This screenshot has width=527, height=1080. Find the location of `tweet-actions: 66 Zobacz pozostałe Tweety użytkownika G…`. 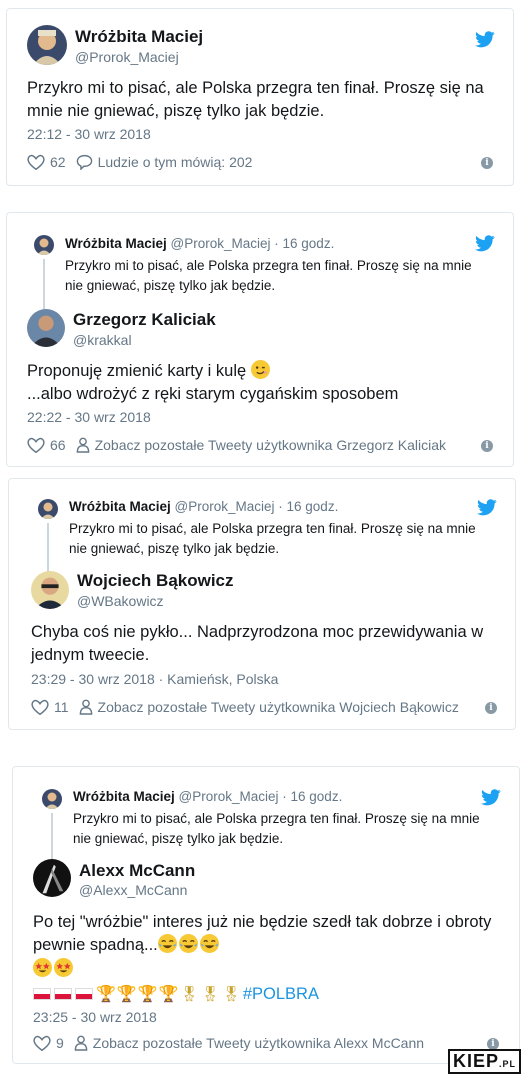

tweet-actions: 66 Zobacz pozostałe Tweety użytkownika G… is located at coordinates (241, 445).